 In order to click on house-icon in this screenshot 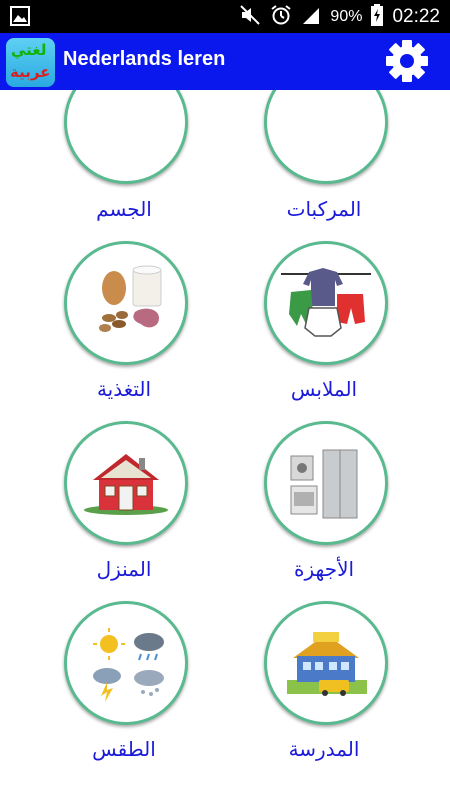, I will do `click(126, 484)`.